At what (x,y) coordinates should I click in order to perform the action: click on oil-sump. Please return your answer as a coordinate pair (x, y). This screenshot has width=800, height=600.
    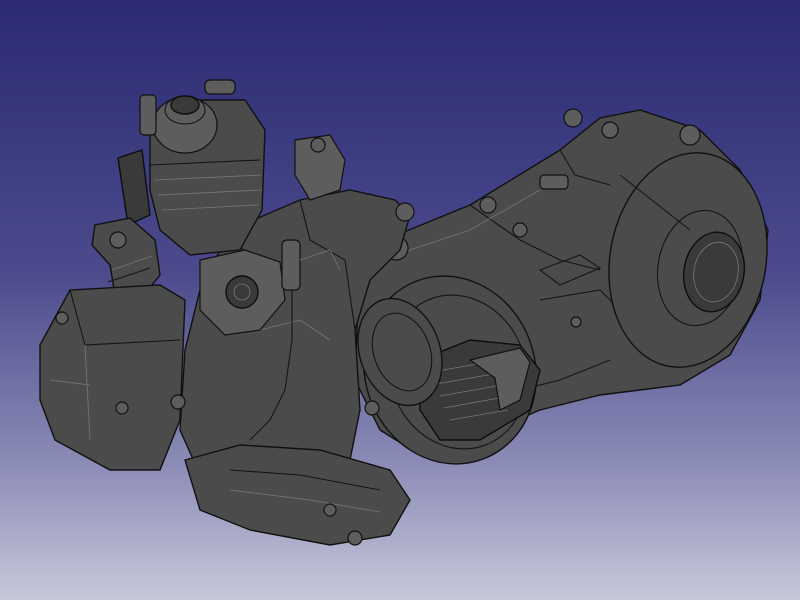
    Looking at the image, I should click on (297, 495).